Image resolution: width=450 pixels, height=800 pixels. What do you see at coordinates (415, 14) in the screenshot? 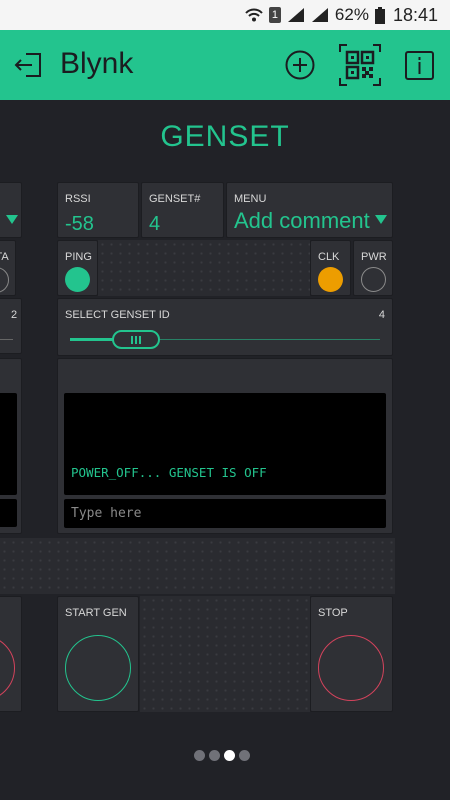
I see `clock: 18:41` at bounding box center [415, 14].